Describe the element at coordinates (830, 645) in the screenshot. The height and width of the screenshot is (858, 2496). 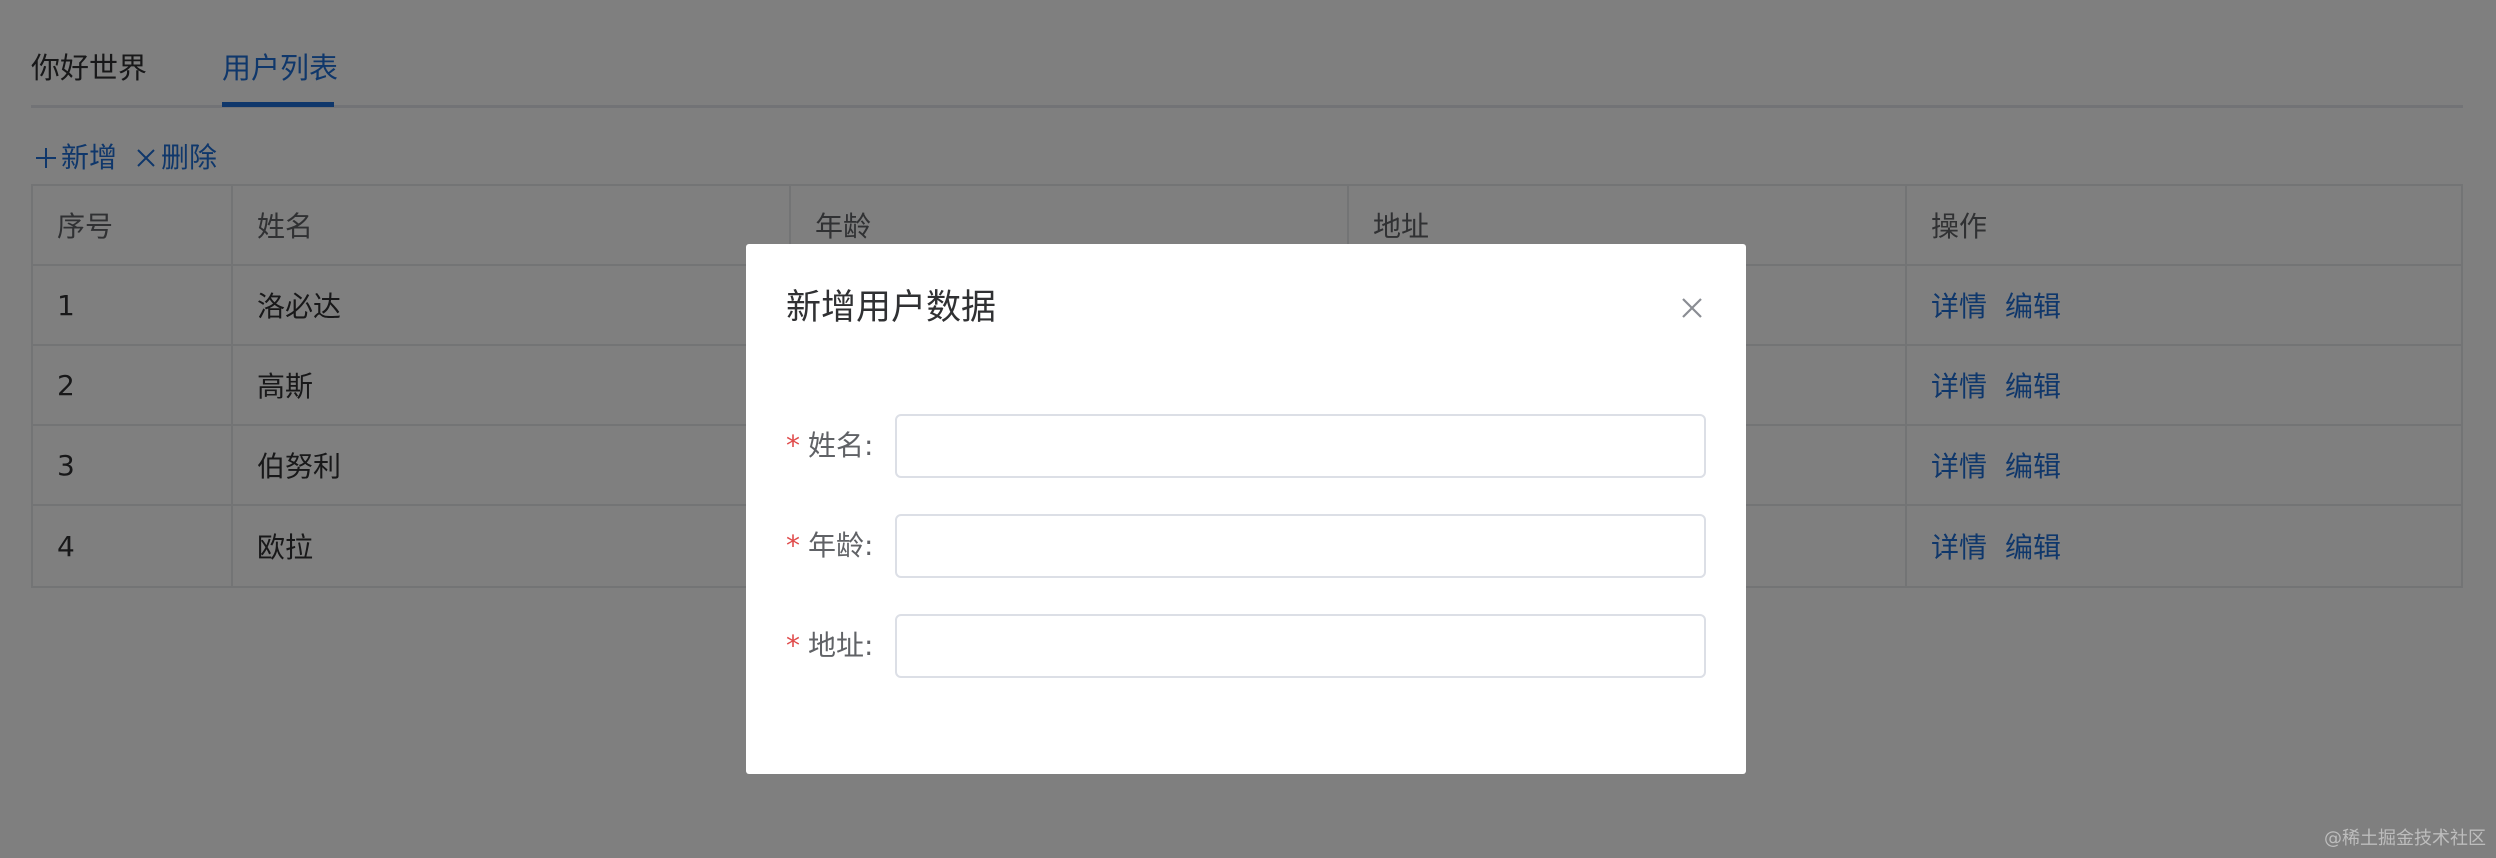
I see `field-label-address: * 地址:` at that location.